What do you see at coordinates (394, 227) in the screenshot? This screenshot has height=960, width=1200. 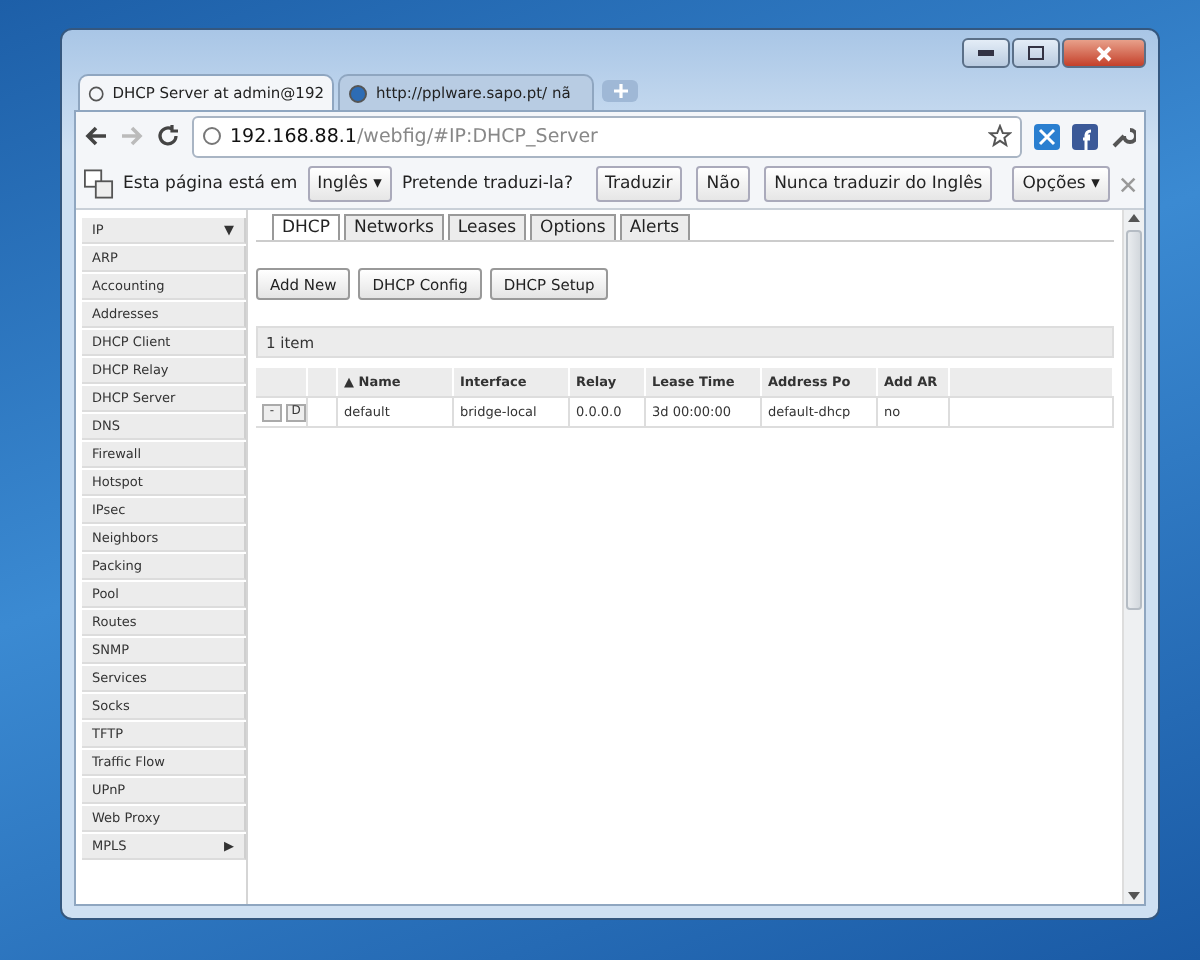 I see `tab: Networks` at bounding box center [394, 227].